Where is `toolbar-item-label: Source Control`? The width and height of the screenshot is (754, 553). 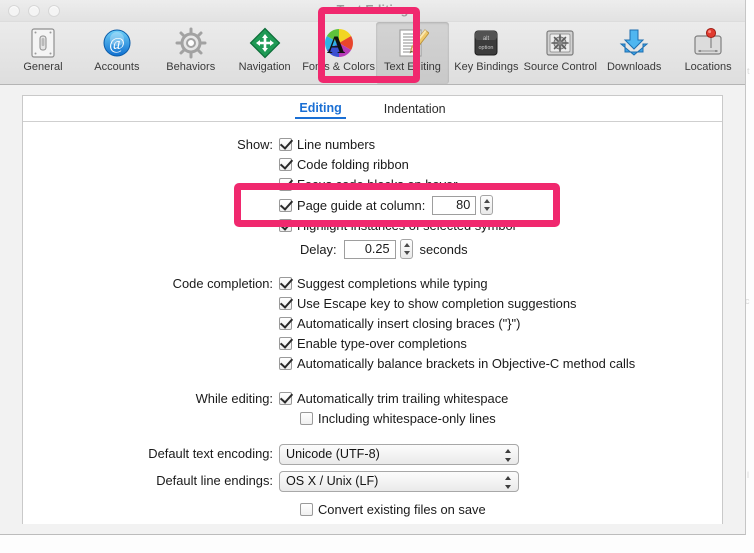 toolbar-item-label: Source Control is located at coordinates (560, 67).